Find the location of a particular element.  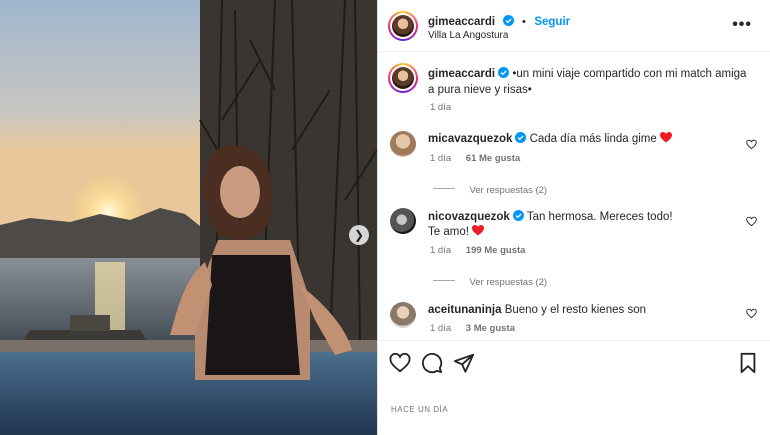

author-username: gimeaccardi is located at coordinates (461, 22).